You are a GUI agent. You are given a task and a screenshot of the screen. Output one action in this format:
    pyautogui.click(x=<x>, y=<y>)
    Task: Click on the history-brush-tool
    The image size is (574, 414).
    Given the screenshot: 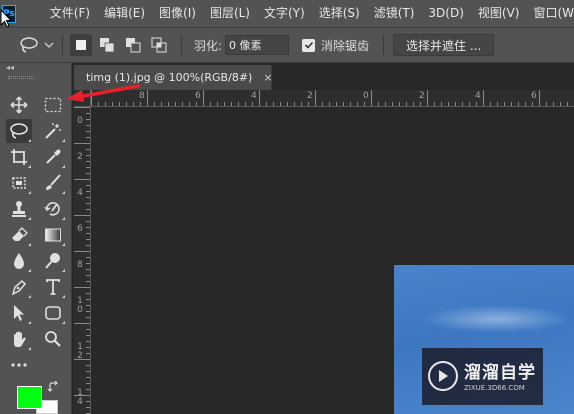 What is the action you would take?
    pyautogui.click(x=53, y=209)
    